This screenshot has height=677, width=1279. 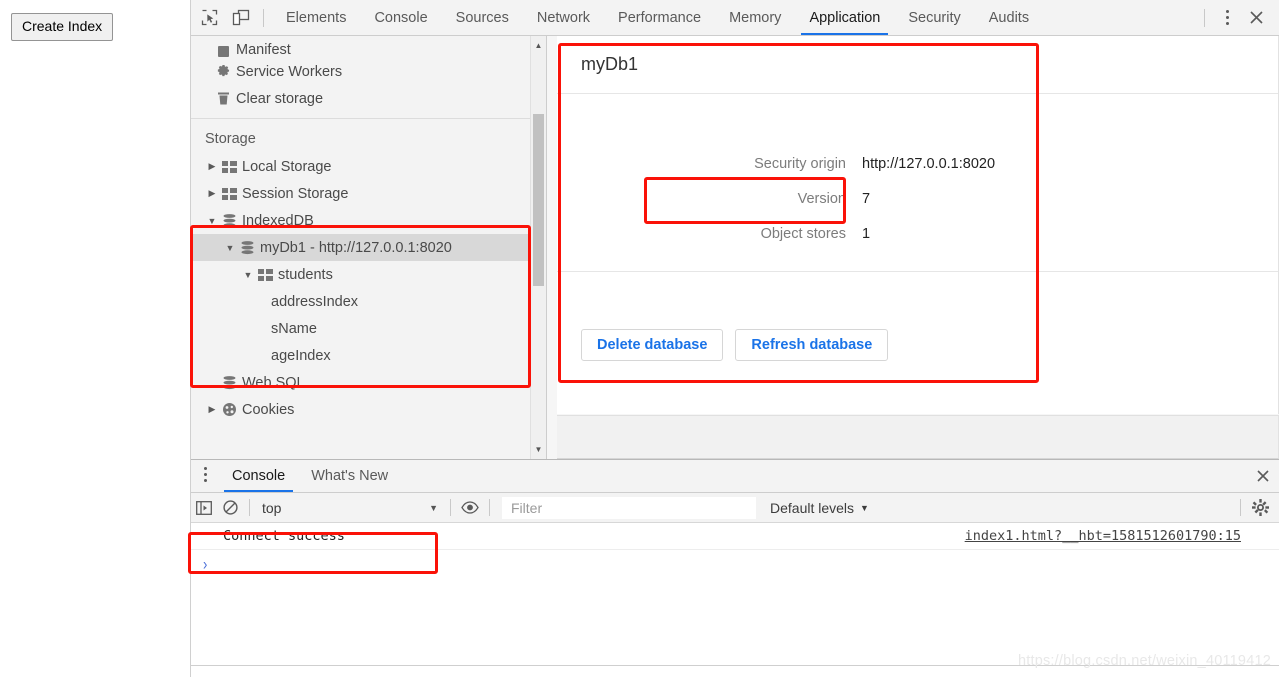 I want to click on sidebar-scrollbar: ▲ ▼, so click(x=538, y=247).